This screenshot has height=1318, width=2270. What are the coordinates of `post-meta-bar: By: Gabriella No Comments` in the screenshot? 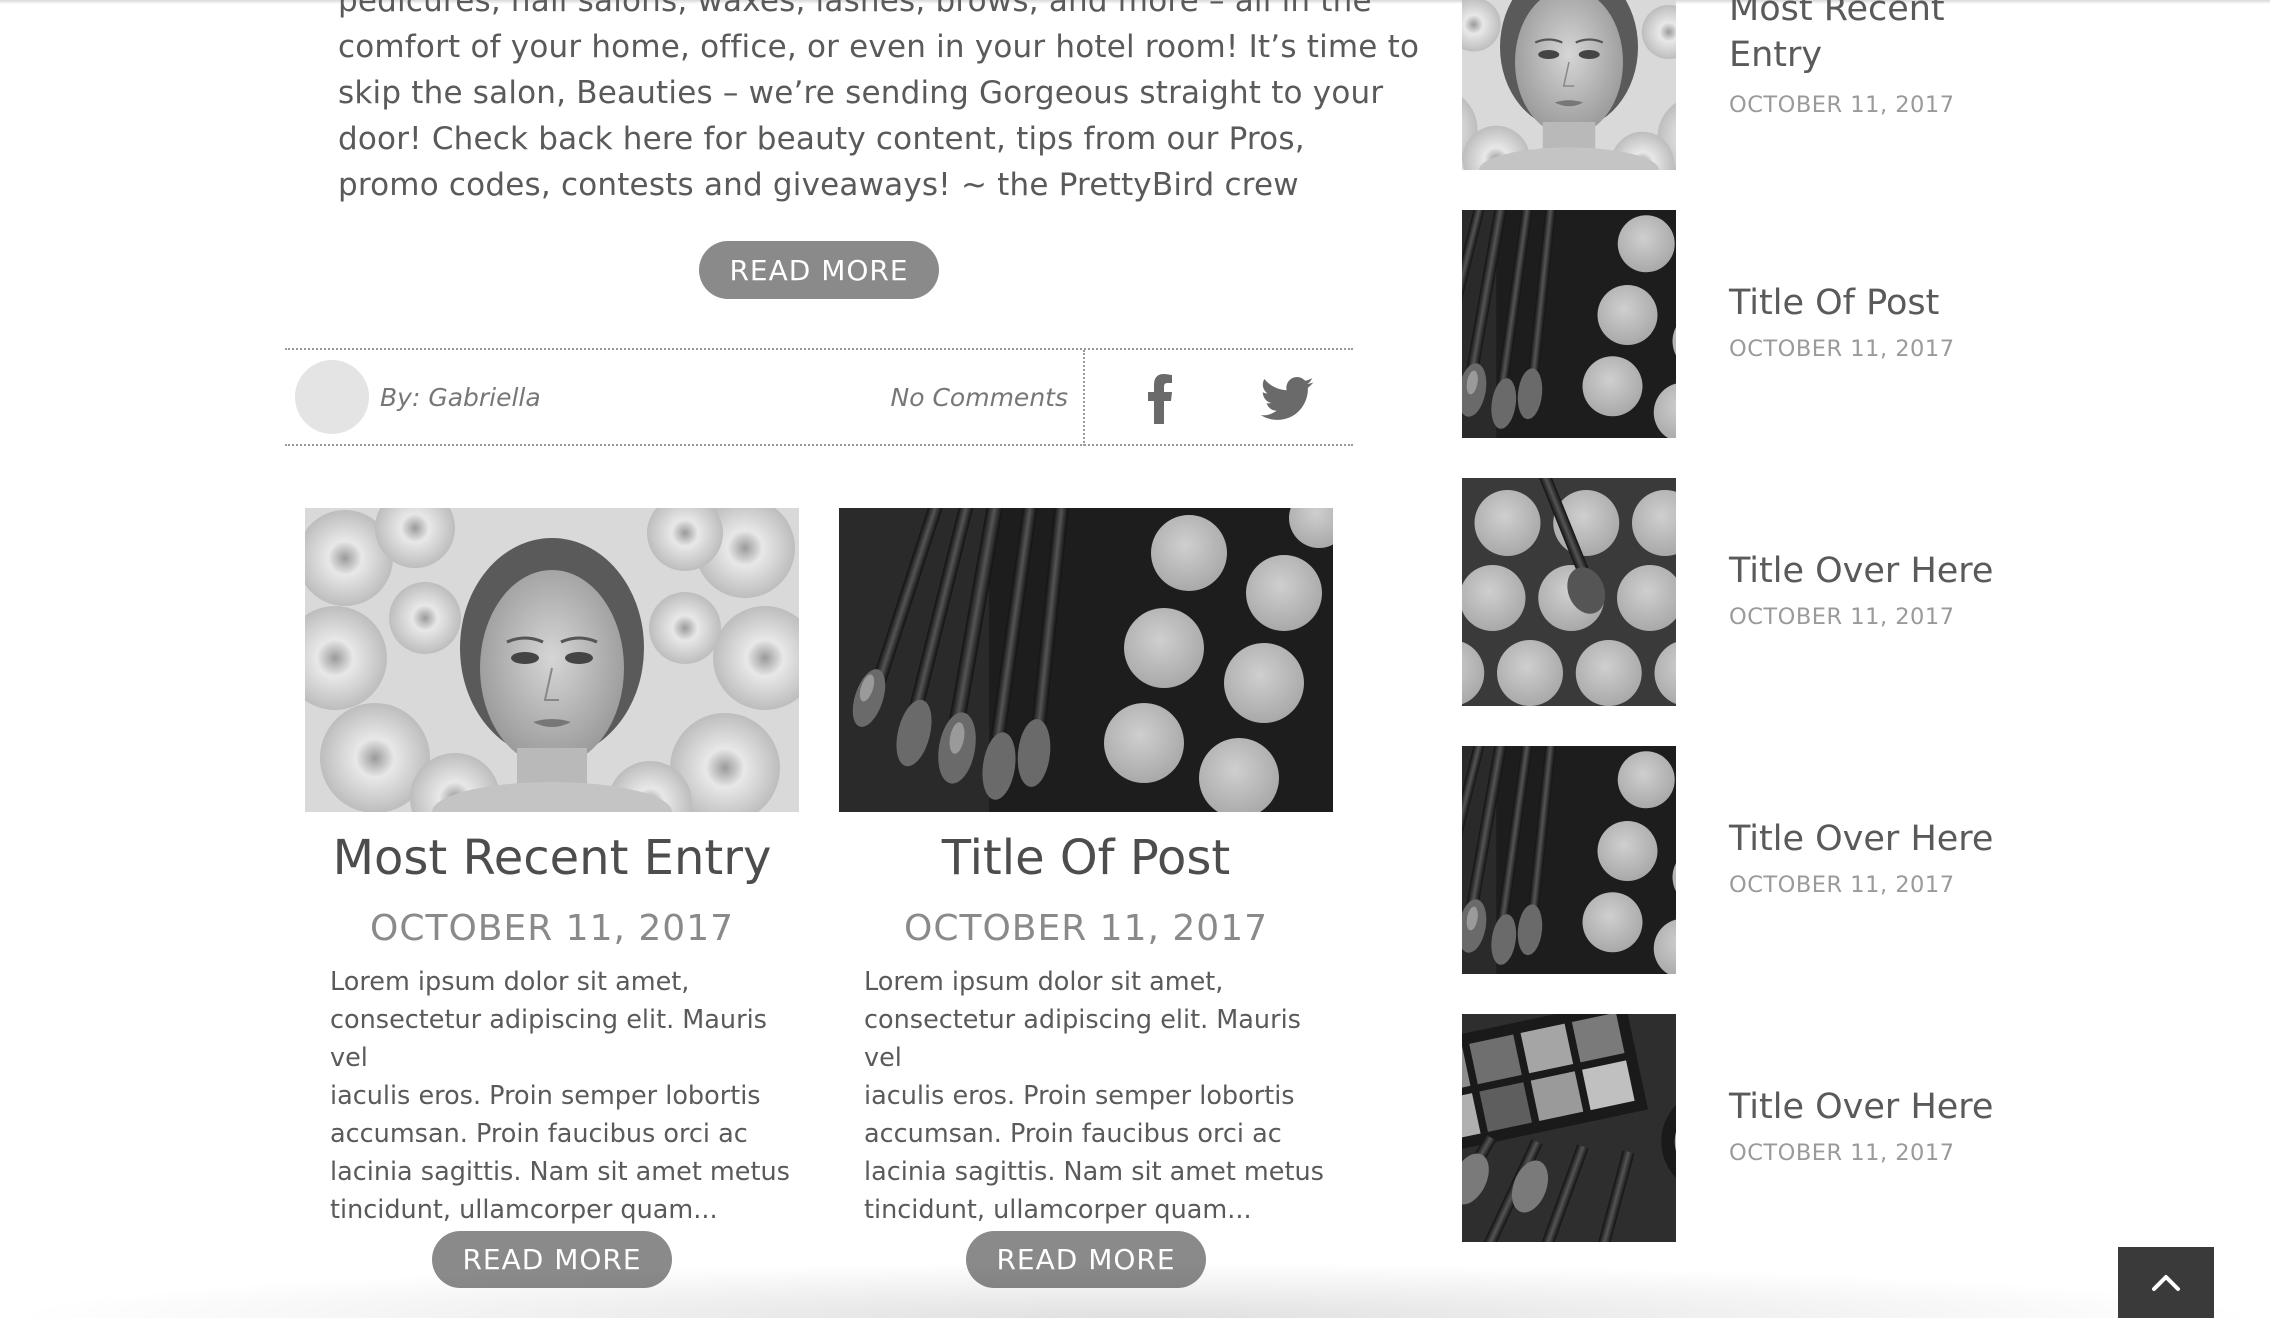 It's located at (819, 397).